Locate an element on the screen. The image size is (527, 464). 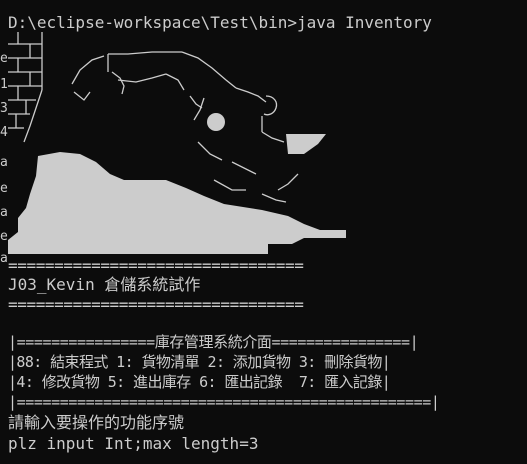
menu-row-2: |4: 修改貨物 5: 進出庫存 6: 匯出記錄 7: 匯入記錄| is located at coordinates (199, 382).